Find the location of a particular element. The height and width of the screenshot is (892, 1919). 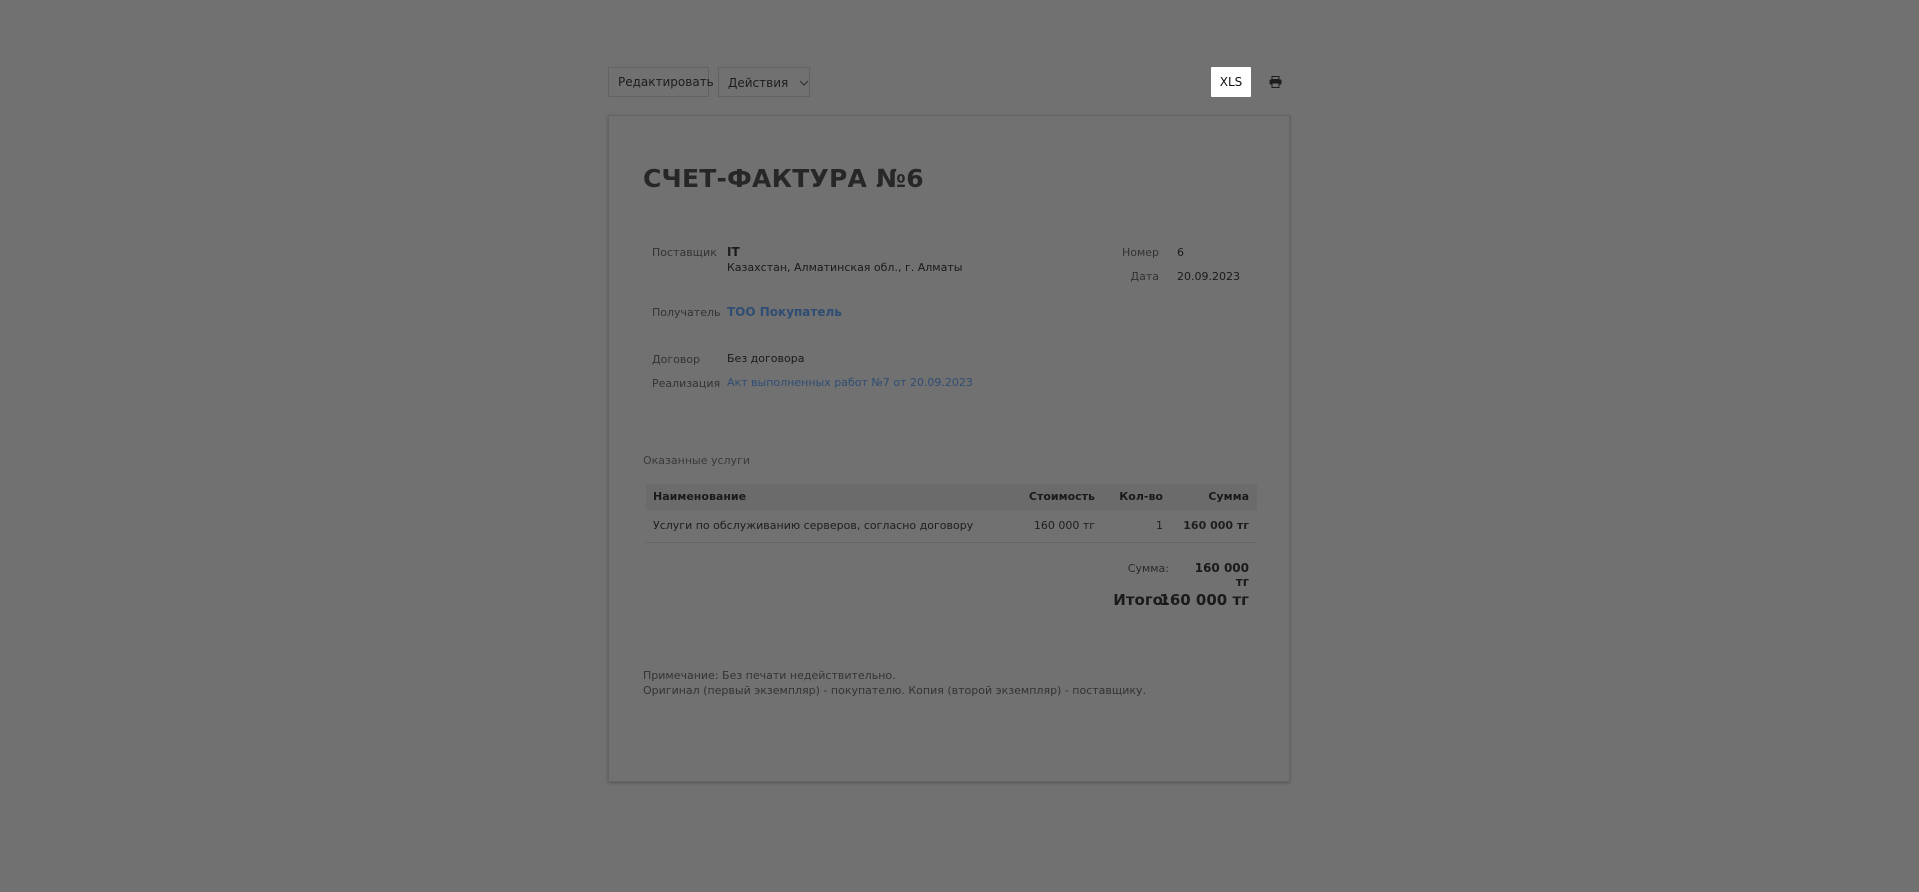

supplier-address: Казахстан, Алматинская обл., г. Алматы is located at coordinates (845, 267).